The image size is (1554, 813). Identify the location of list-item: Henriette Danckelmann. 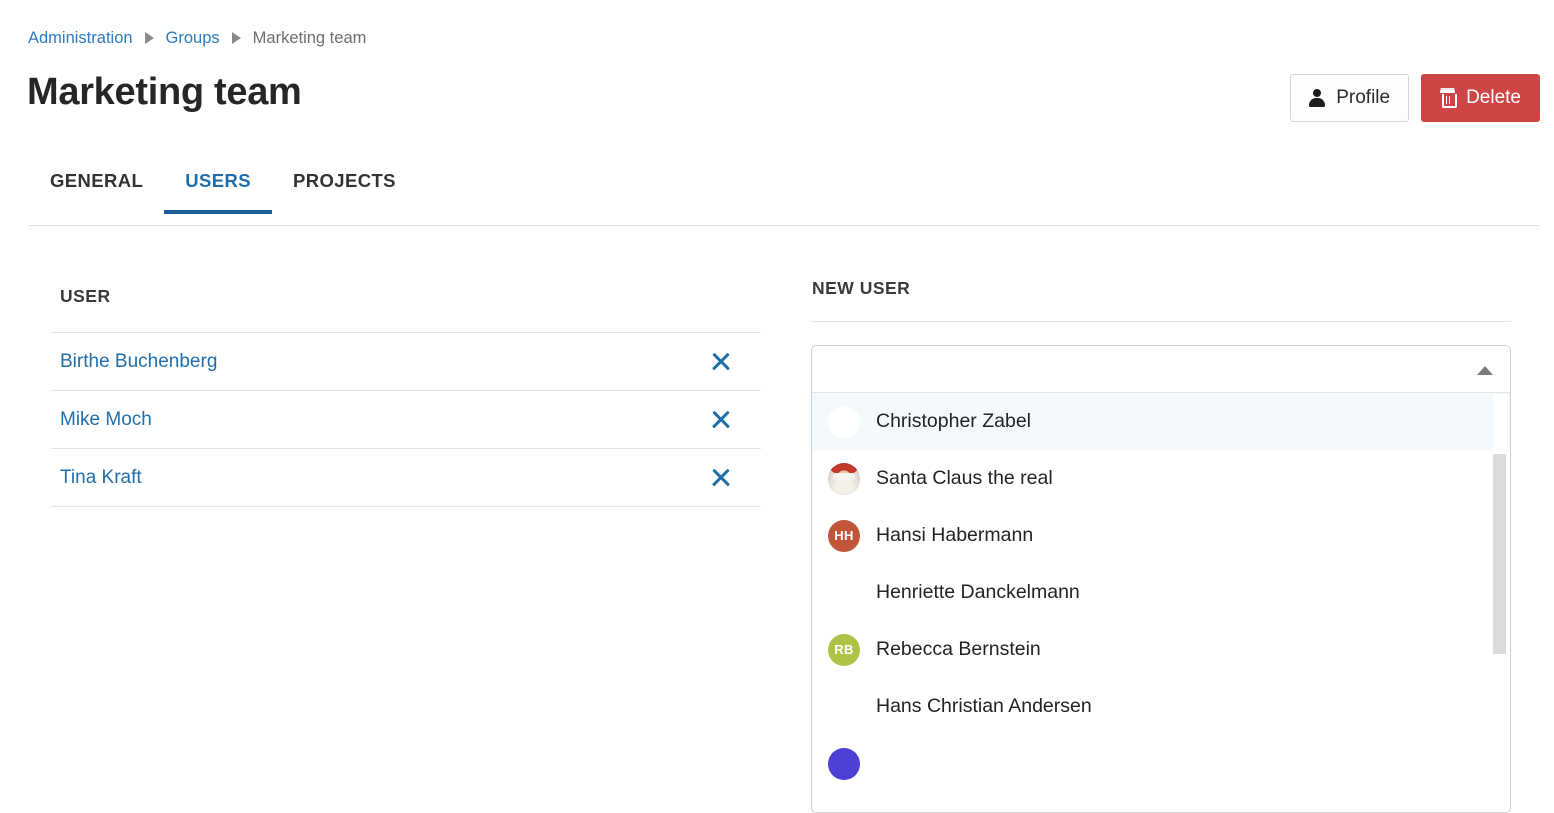
(1161, 592).